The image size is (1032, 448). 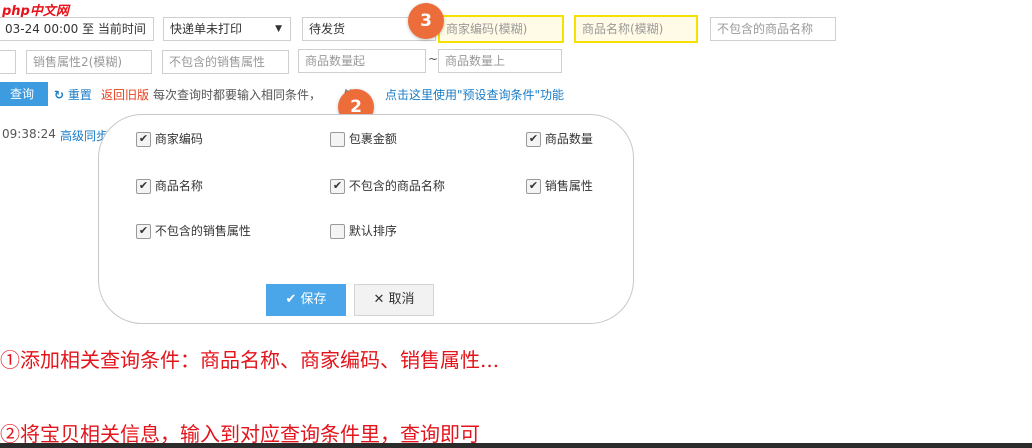 What do you see at coordinates (237, 95) in the screenshot?
I see `tip-text: 每次查询时都要输入相同条件，` at bounding box center [237, 95].